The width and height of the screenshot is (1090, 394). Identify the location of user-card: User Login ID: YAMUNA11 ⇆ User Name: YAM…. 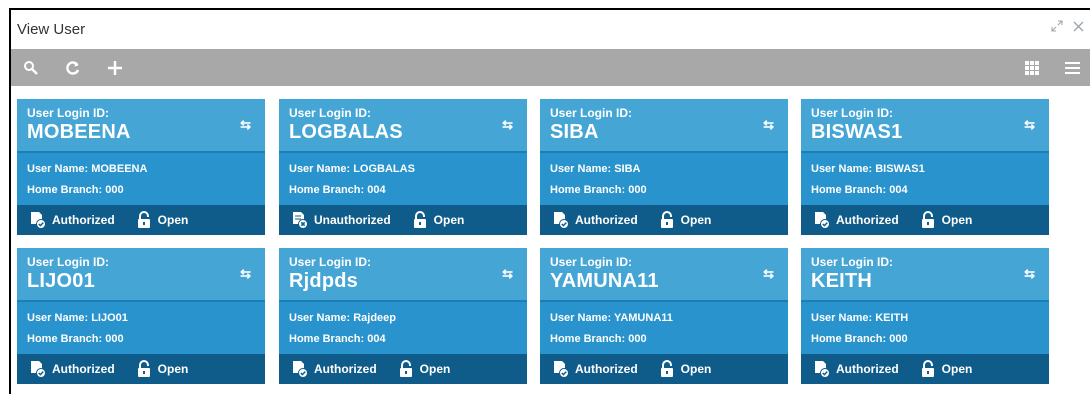
(664, 316).